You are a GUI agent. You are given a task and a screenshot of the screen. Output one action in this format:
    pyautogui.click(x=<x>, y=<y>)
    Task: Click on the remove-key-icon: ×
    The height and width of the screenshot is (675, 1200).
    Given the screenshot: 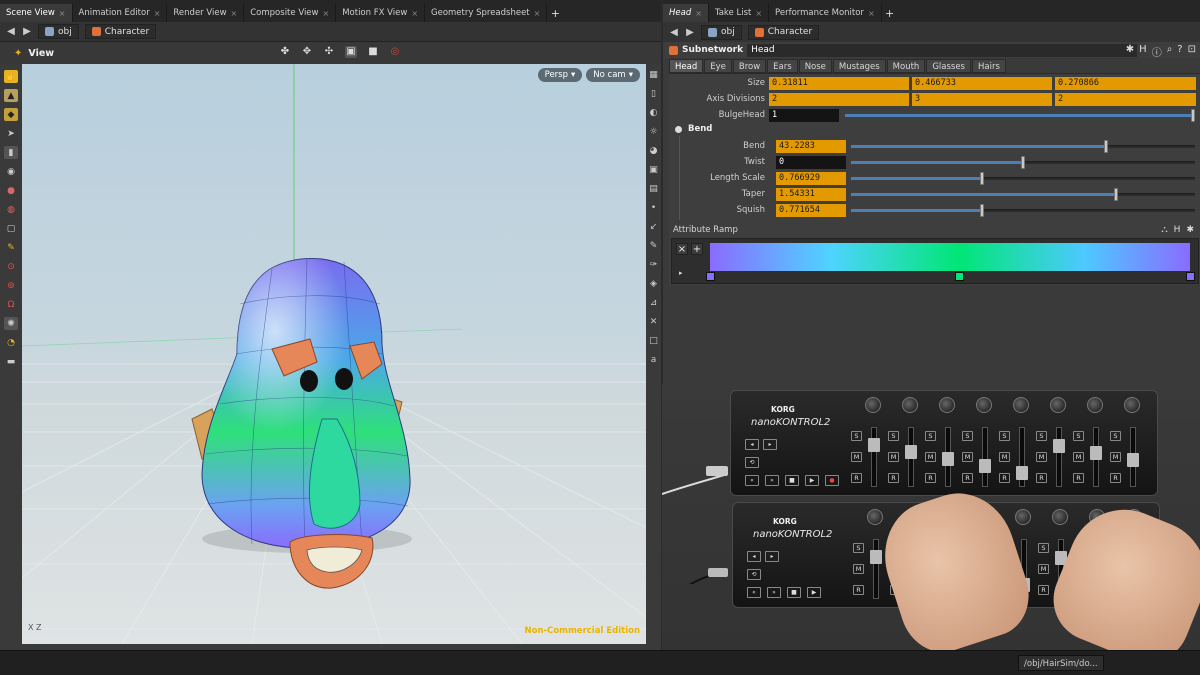 What is the action you would take?
    pyautogui.click(x=682, y=249)
    